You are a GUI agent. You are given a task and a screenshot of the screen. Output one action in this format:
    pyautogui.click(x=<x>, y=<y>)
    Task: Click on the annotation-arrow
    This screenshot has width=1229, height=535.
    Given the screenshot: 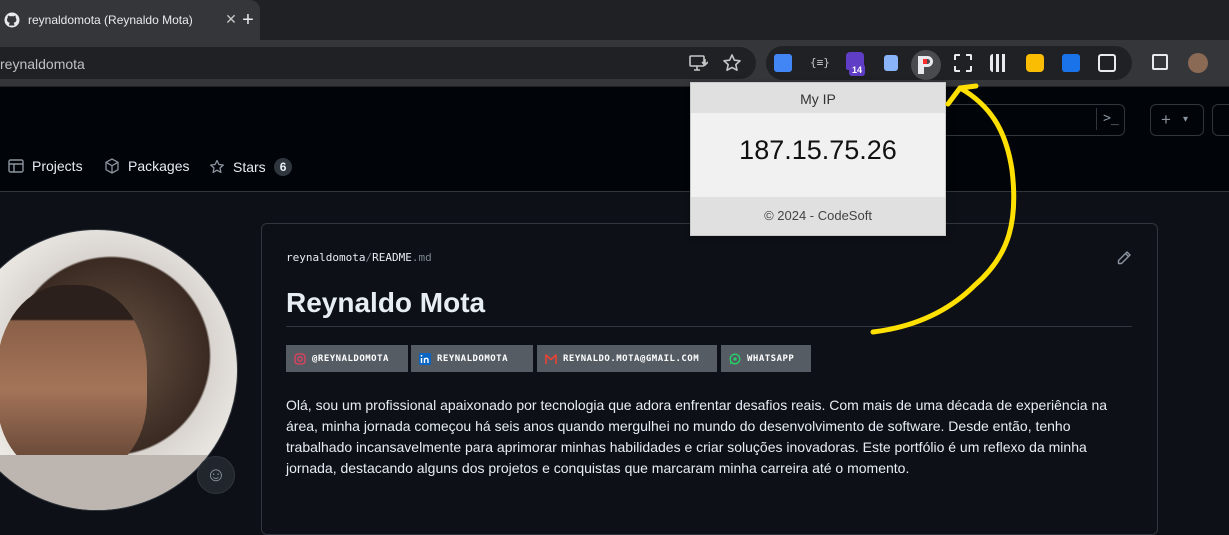 What is the action you would take?
    pyautogui.click(x=943, y=209)
    